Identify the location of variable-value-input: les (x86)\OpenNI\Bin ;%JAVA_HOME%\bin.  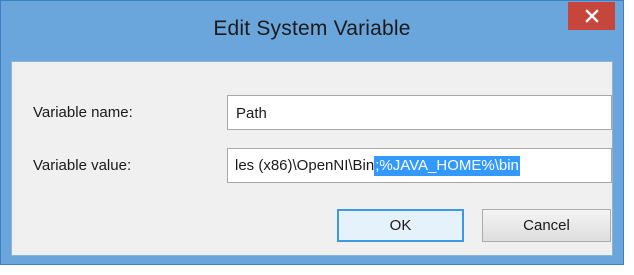
(419, 165).